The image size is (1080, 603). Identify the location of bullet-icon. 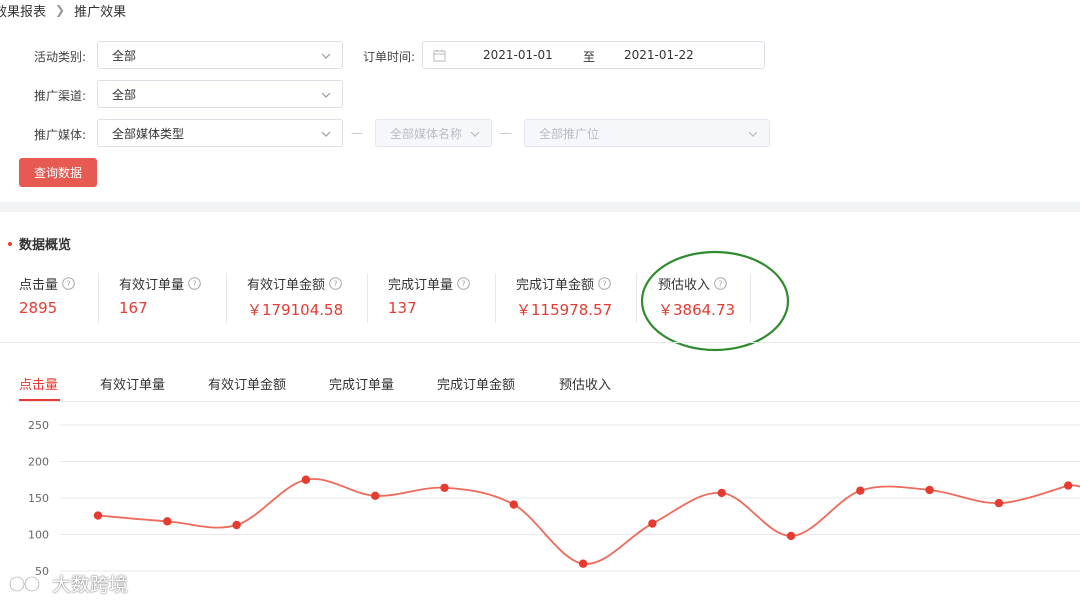
(10, 243).